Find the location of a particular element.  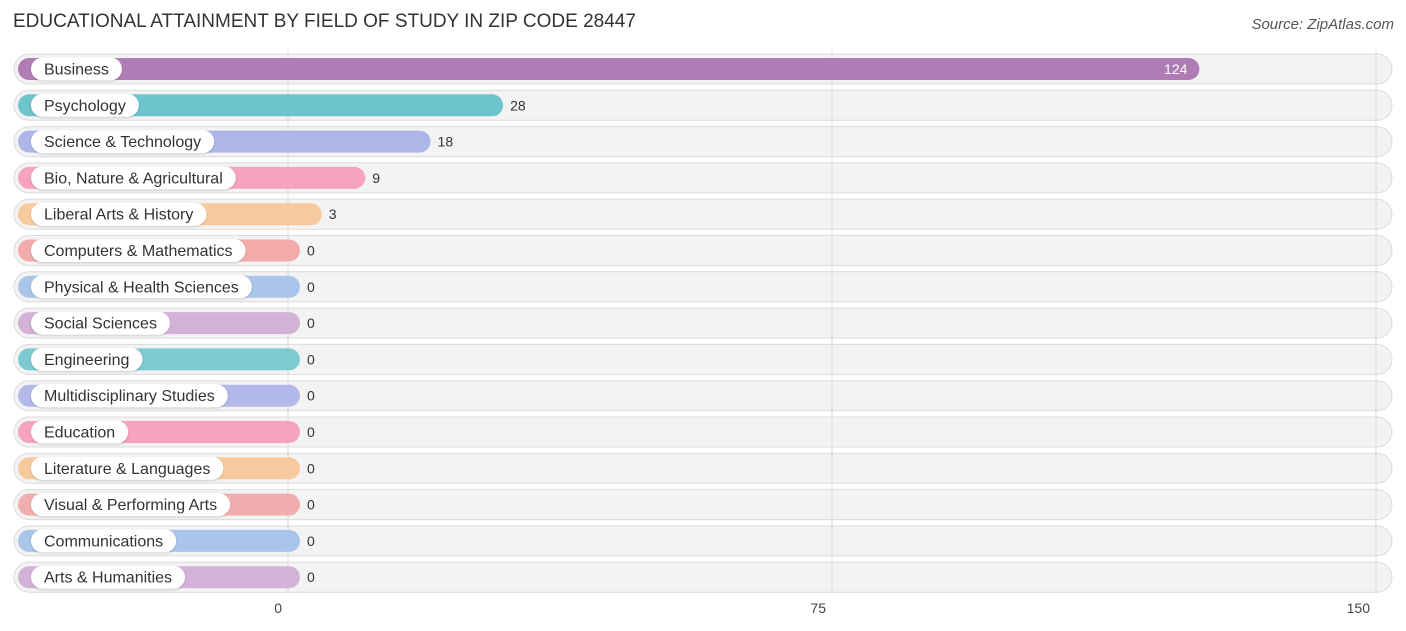

category-label: Literature & Languages is located at coordinates (127, 469).